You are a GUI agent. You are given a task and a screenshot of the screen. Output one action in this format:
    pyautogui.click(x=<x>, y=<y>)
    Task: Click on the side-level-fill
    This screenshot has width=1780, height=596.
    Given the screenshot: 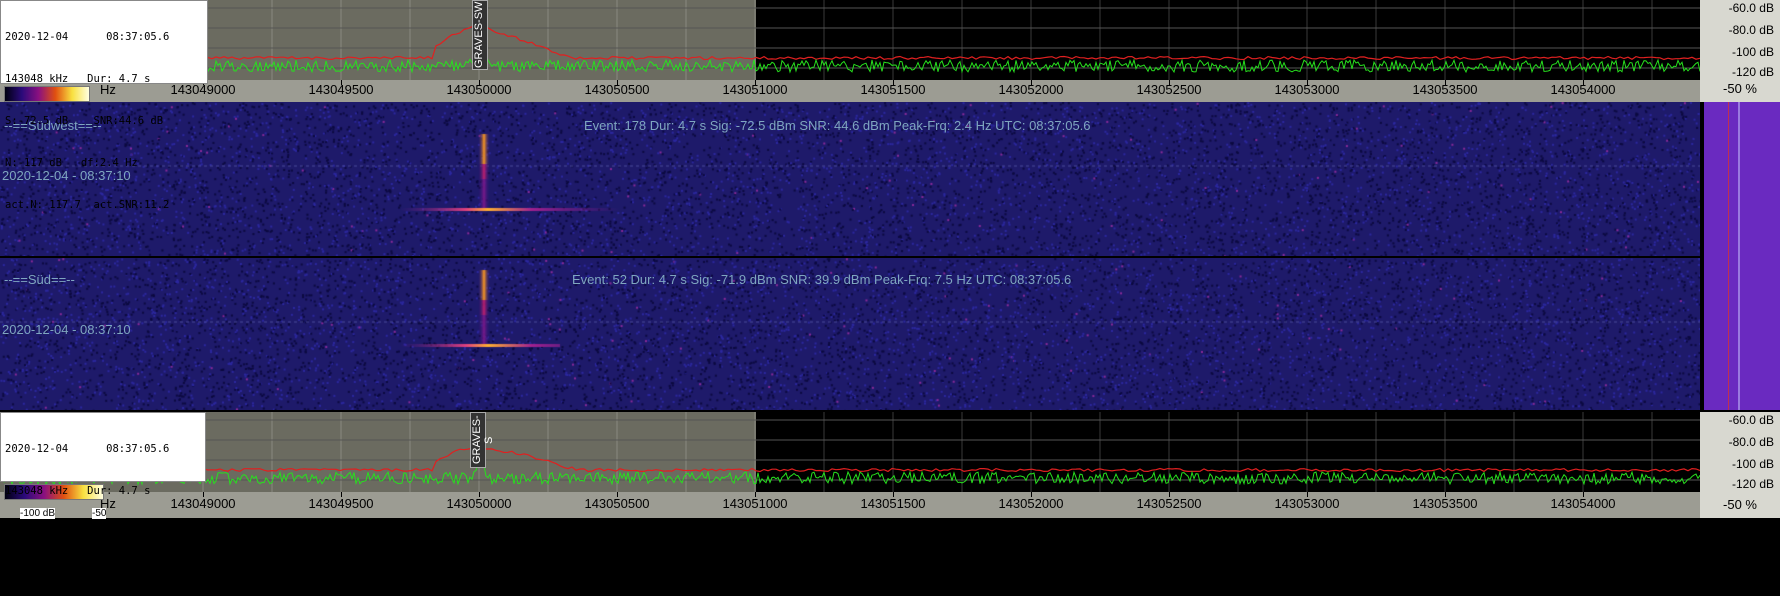 What is the action you would take?
    pyautogui.click(x=1742, y=256)
    